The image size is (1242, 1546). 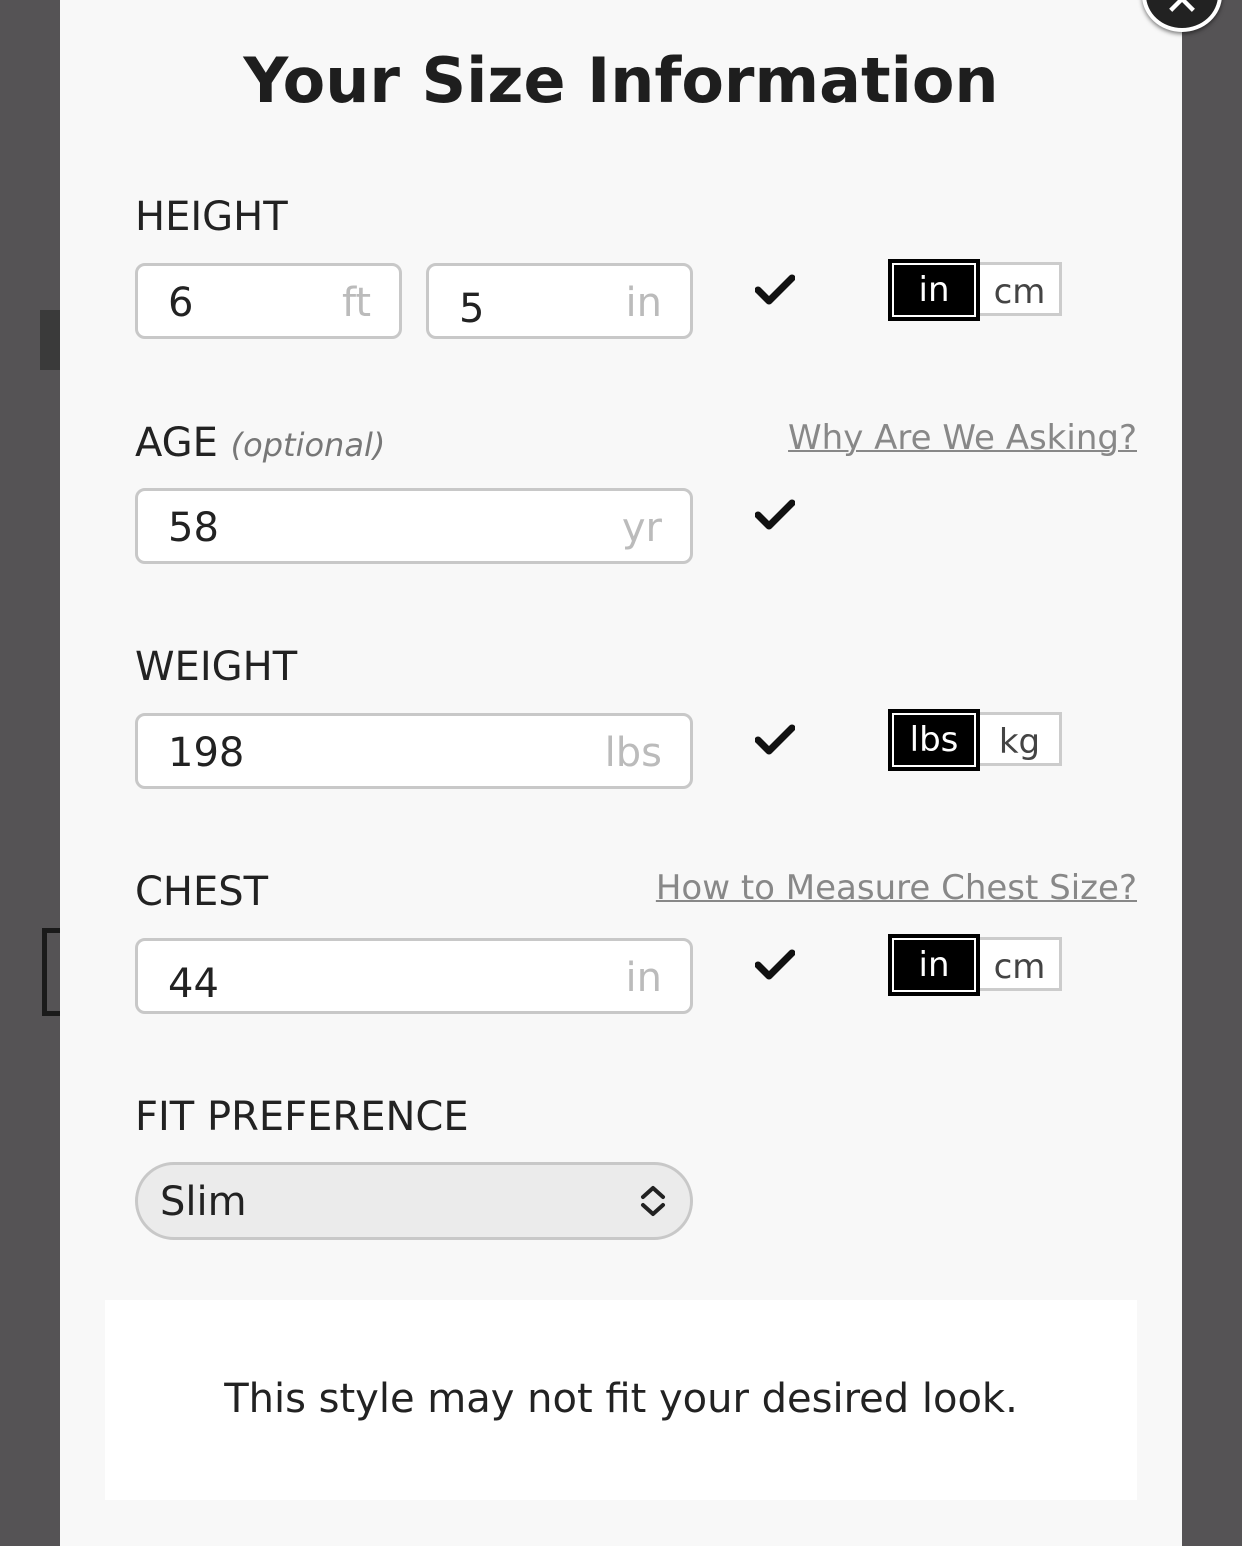 I want to click on fit-preference-select: Slim, so click(x=414, y=1201).